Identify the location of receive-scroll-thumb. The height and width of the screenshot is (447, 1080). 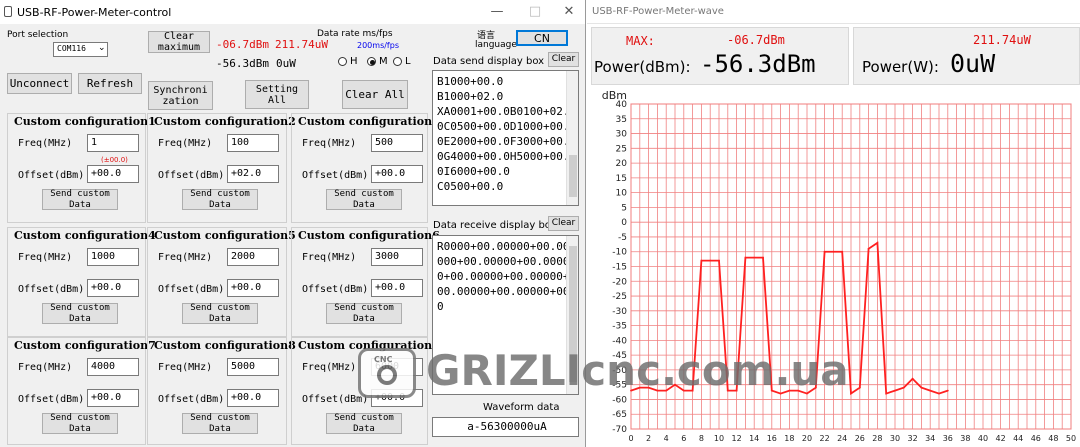
(573, 314).